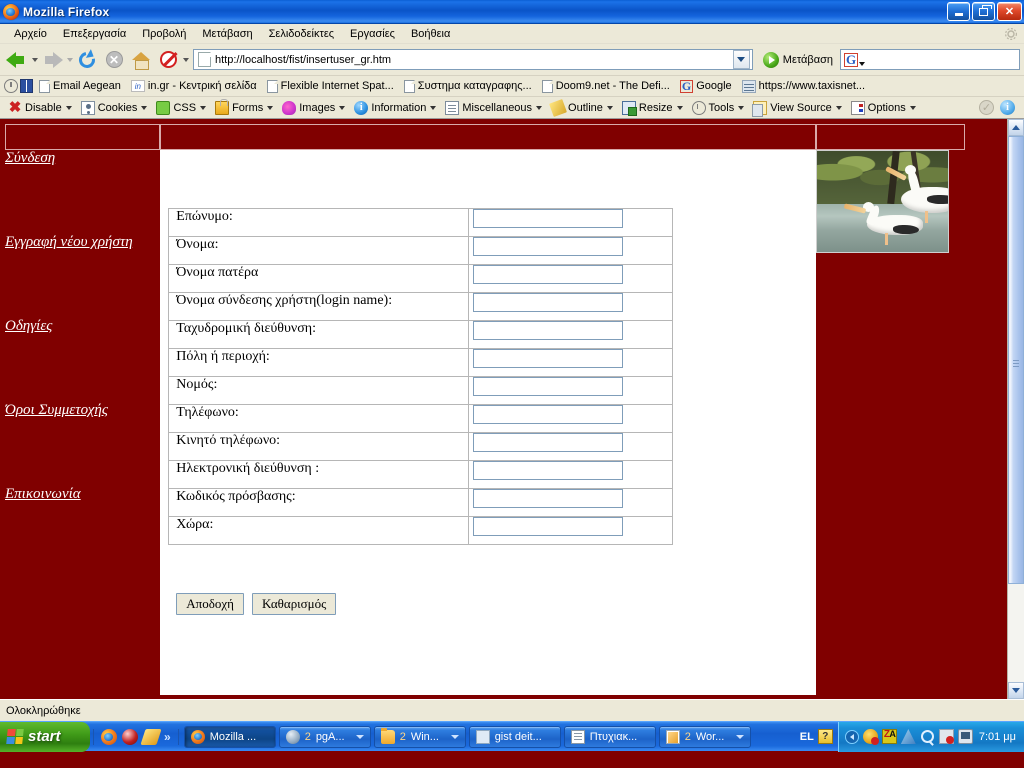  I want to click on field-phone, so click(548, 414).